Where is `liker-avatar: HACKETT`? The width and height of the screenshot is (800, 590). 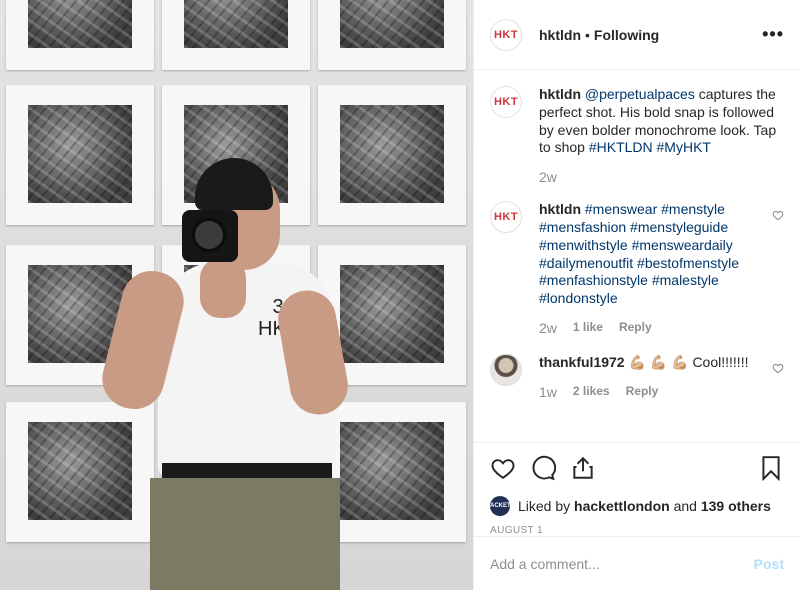
liker-avatar: HACKETT is located at coordinates (500, 506).